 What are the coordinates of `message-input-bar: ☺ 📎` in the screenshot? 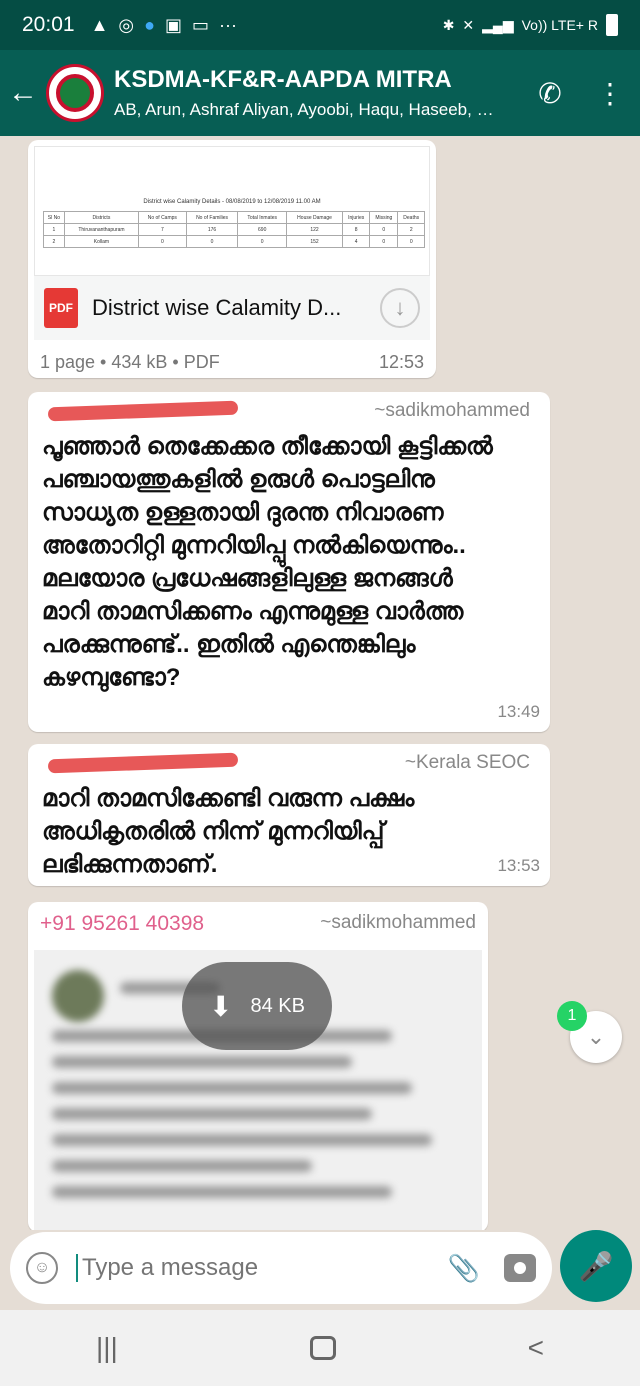 It's located at (281, 1268).